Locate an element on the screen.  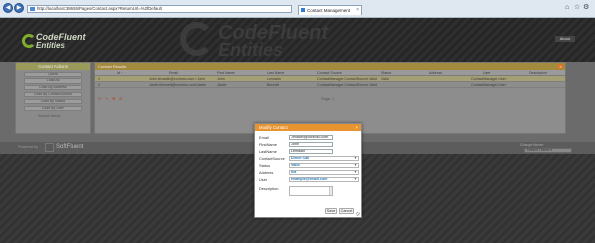
contact-source-select: Direct Call ▼ is located at coordinates (324, 159).